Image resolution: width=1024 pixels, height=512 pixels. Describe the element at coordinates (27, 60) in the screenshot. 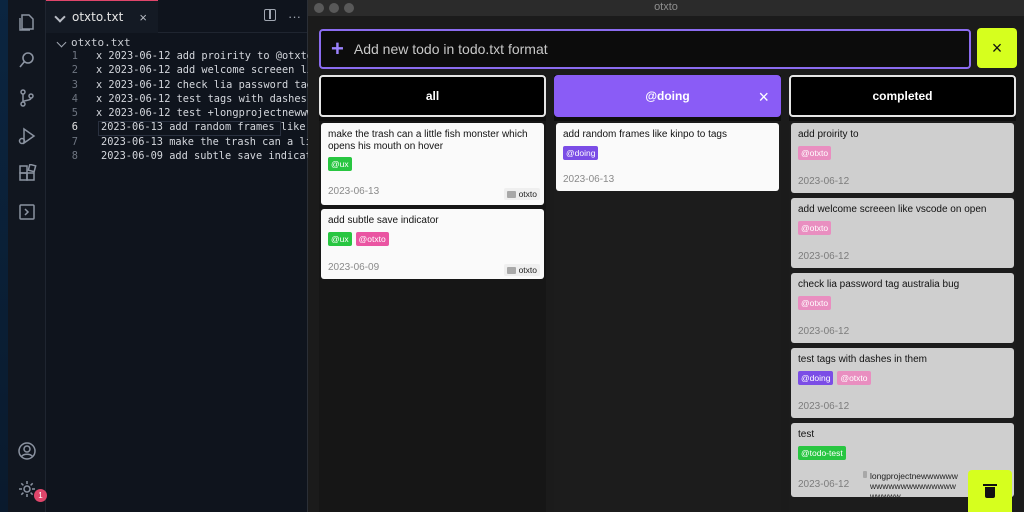

I see `search-icon` at that location.